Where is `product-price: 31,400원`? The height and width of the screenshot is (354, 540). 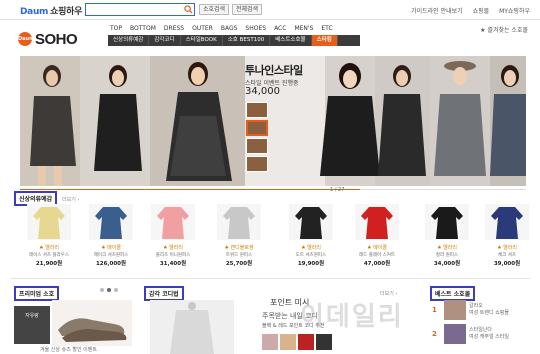
product-price: 31,400원 is located at coordinates (173, 264).